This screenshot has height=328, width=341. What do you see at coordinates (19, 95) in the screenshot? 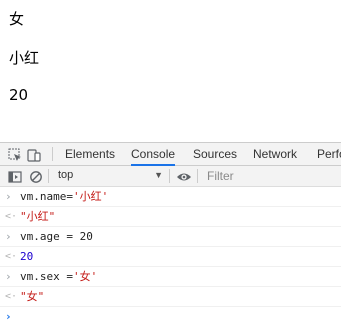
I see `age-text: 20` at bounding box center [19, 95].